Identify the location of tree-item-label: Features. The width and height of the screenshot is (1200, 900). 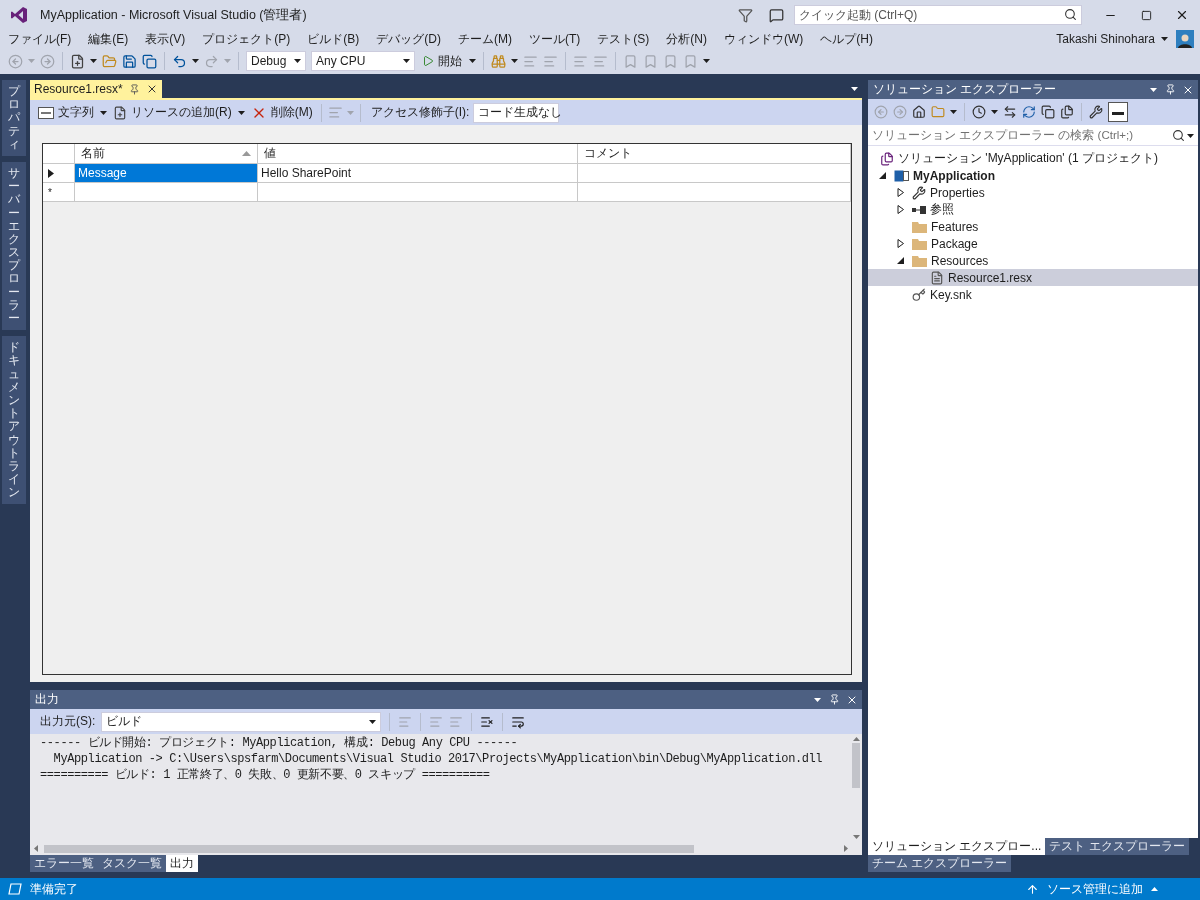
(955, 226).